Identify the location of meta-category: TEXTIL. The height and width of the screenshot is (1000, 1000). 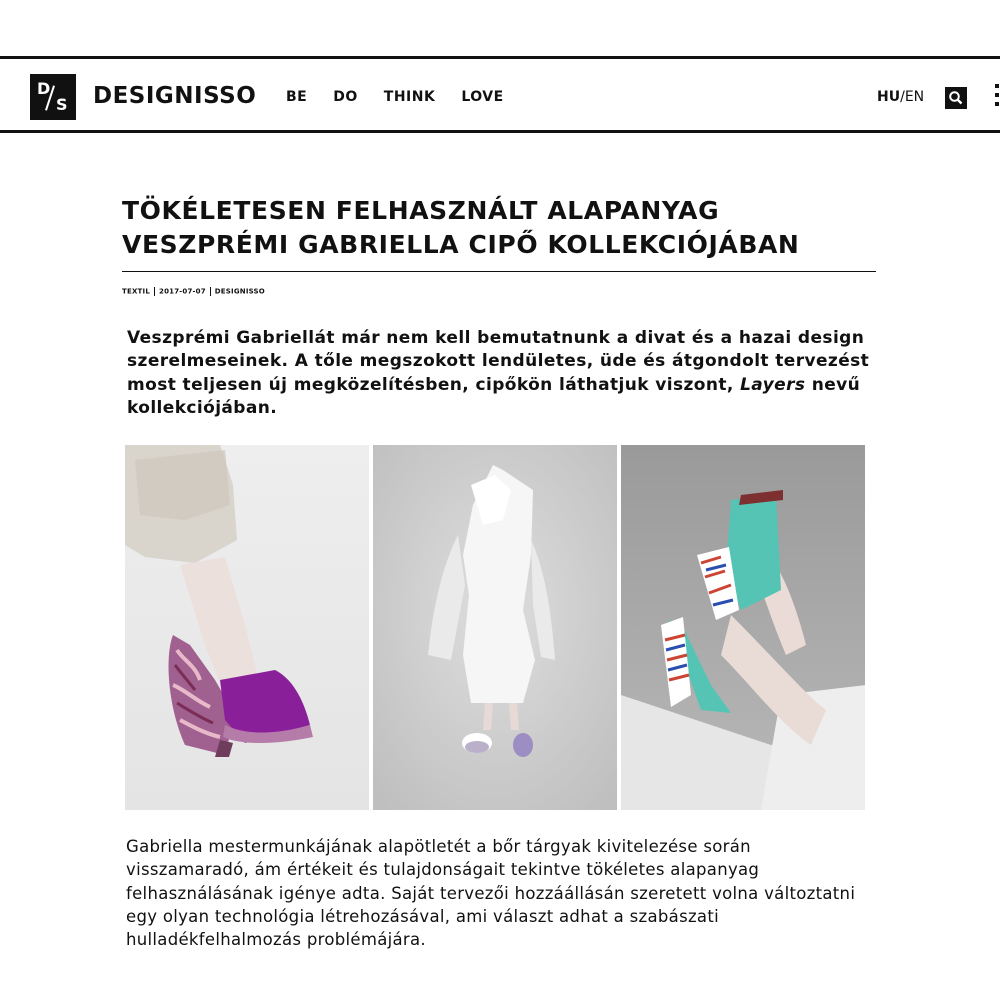
(136, 292).